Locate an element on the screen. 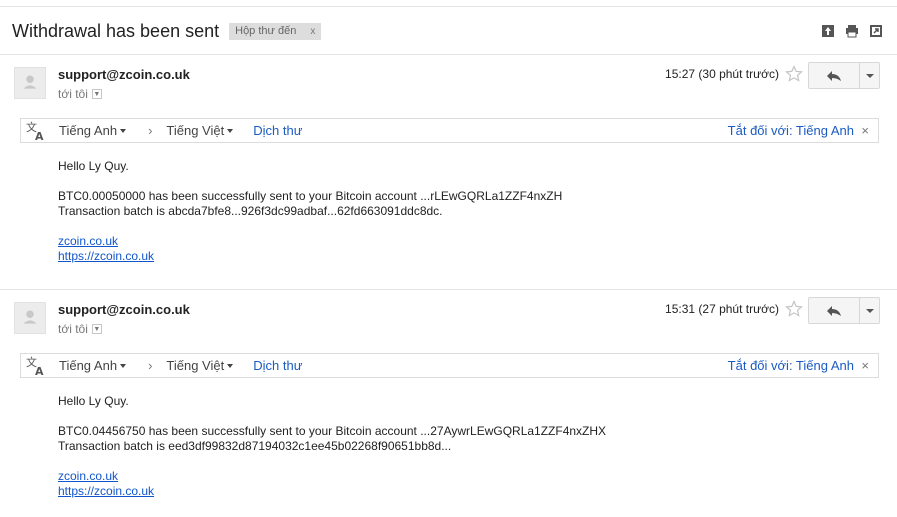  subject-row: Withdrawal has been sent Hộp thư đến x is located at coordinates (167, 31).